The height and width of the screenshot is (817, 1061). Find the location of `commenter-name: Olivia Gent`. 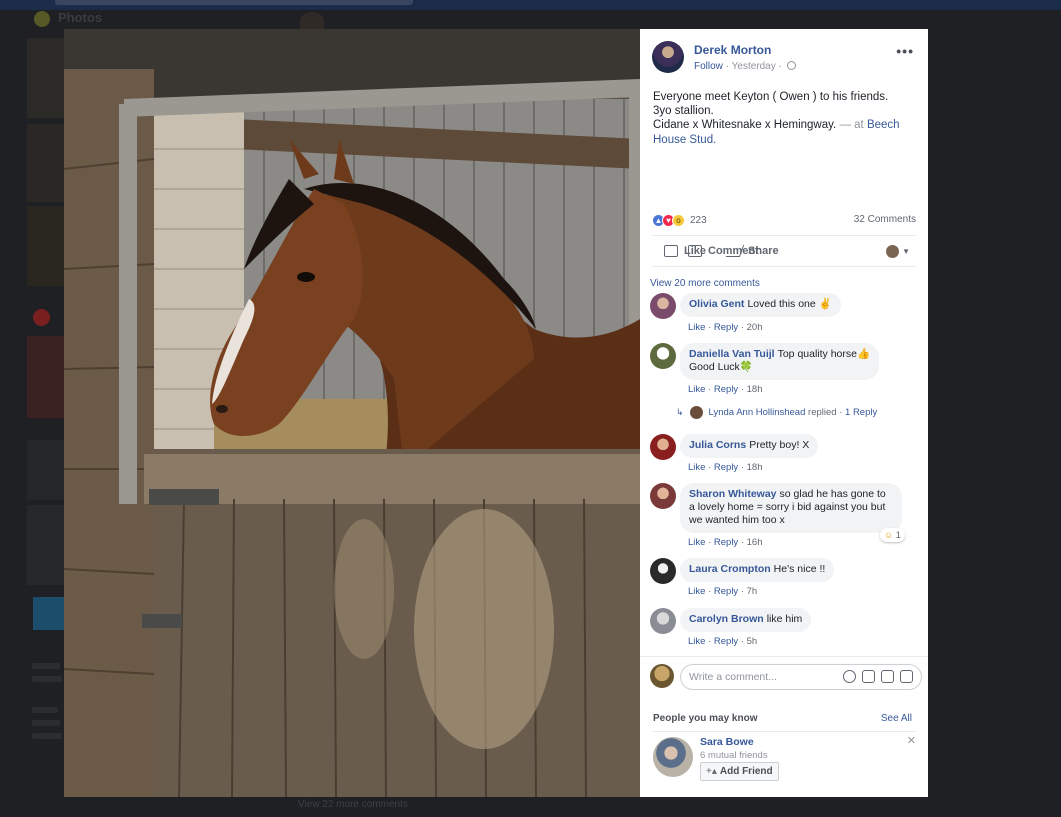

commenter-name: Olivia Gent is located at coordinates (716, 304).